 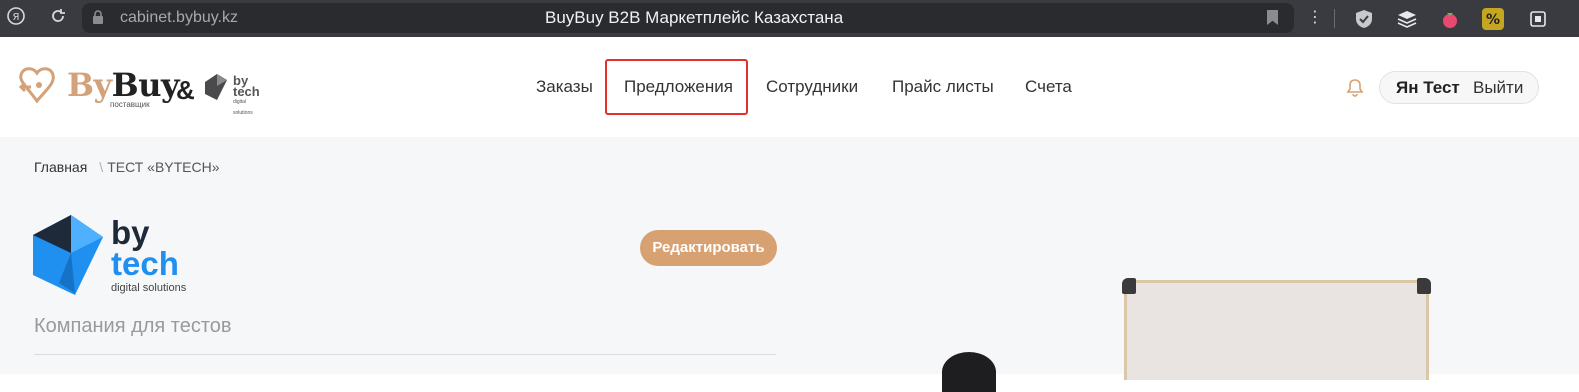 What do you see at coordinates (564, 87) in the screenshot?
I see `nav-orders: Заказы` at bounding box center [564, 87].